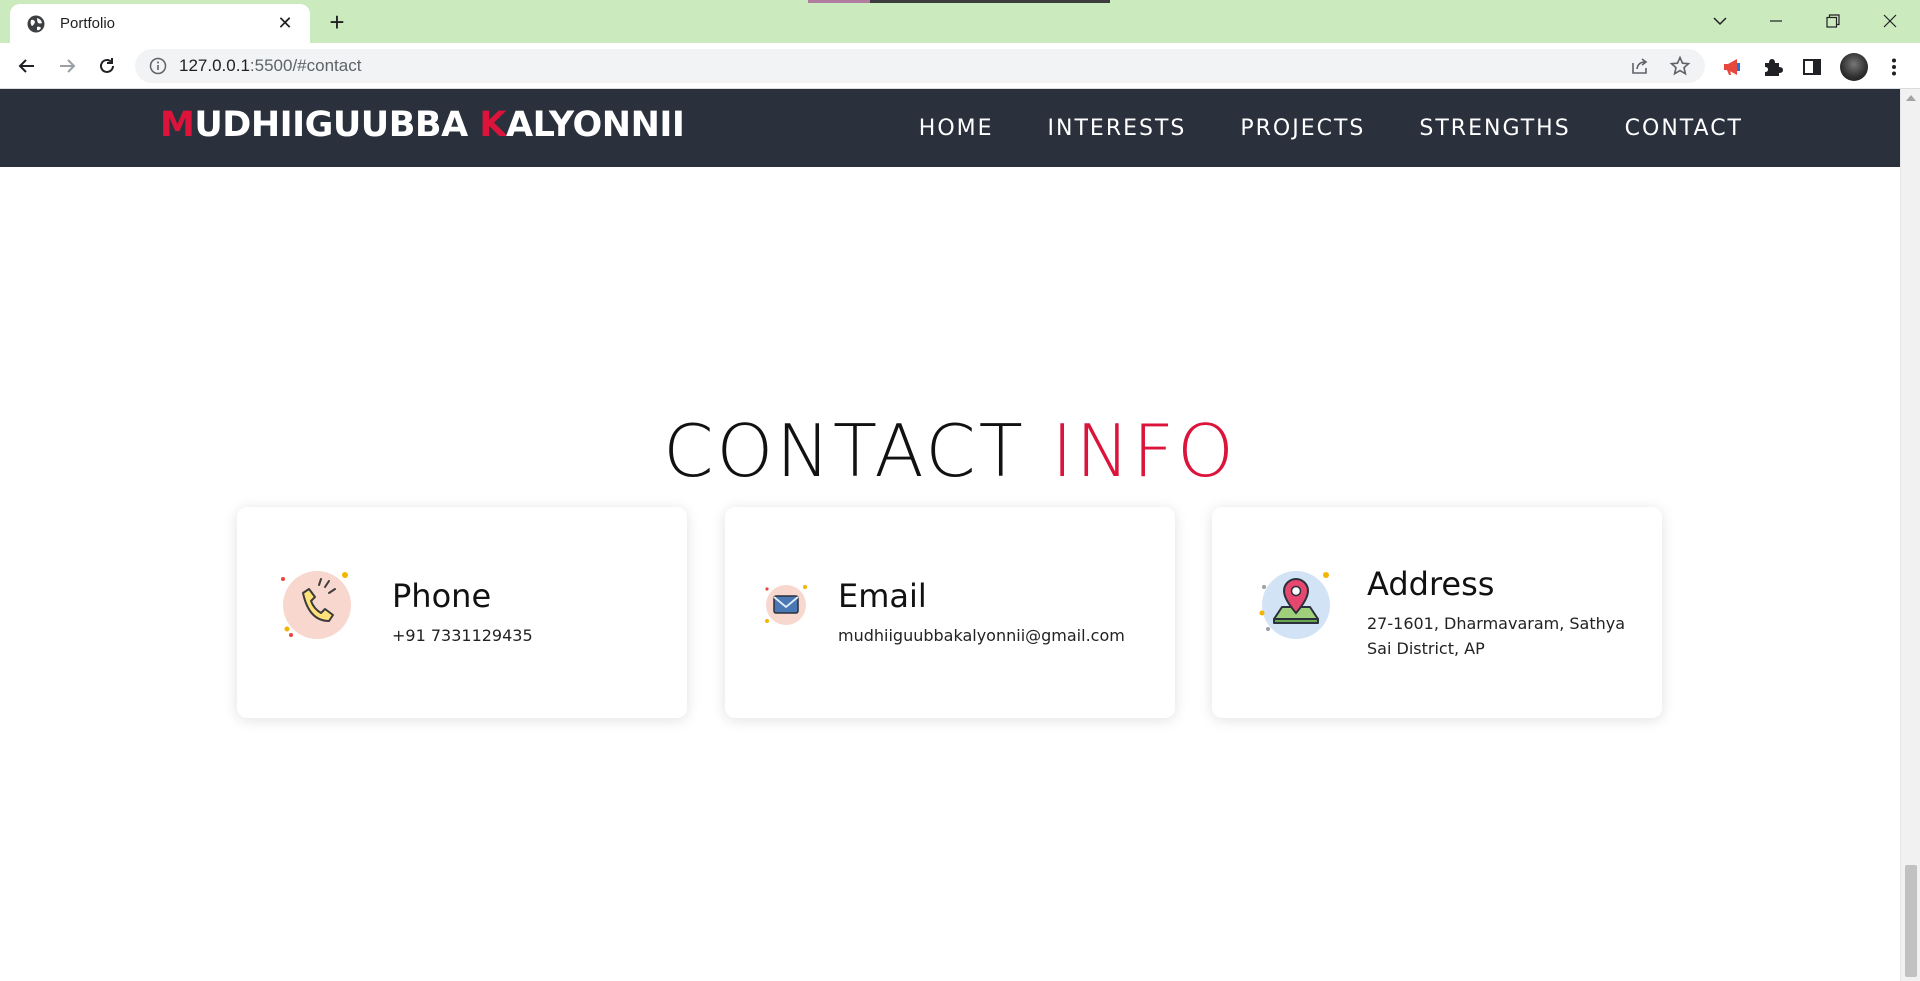  Describe the element at coordinates (960, 21) in the screenshot. I see `browser-tab-strip: Portfolio ✕ +` at that location.